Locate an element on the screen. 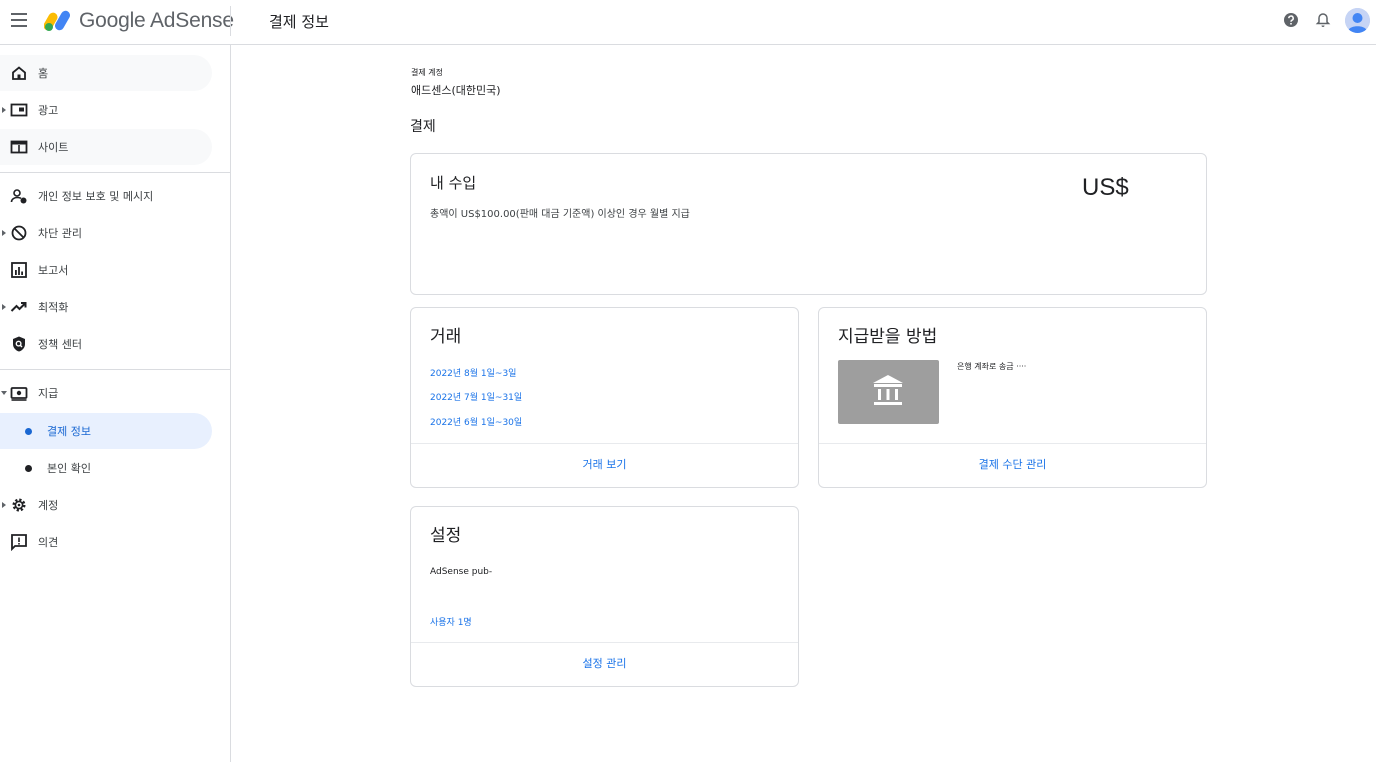  sidebar-item-policy-center: 정책 센터 is located at coordinates (106, 344).